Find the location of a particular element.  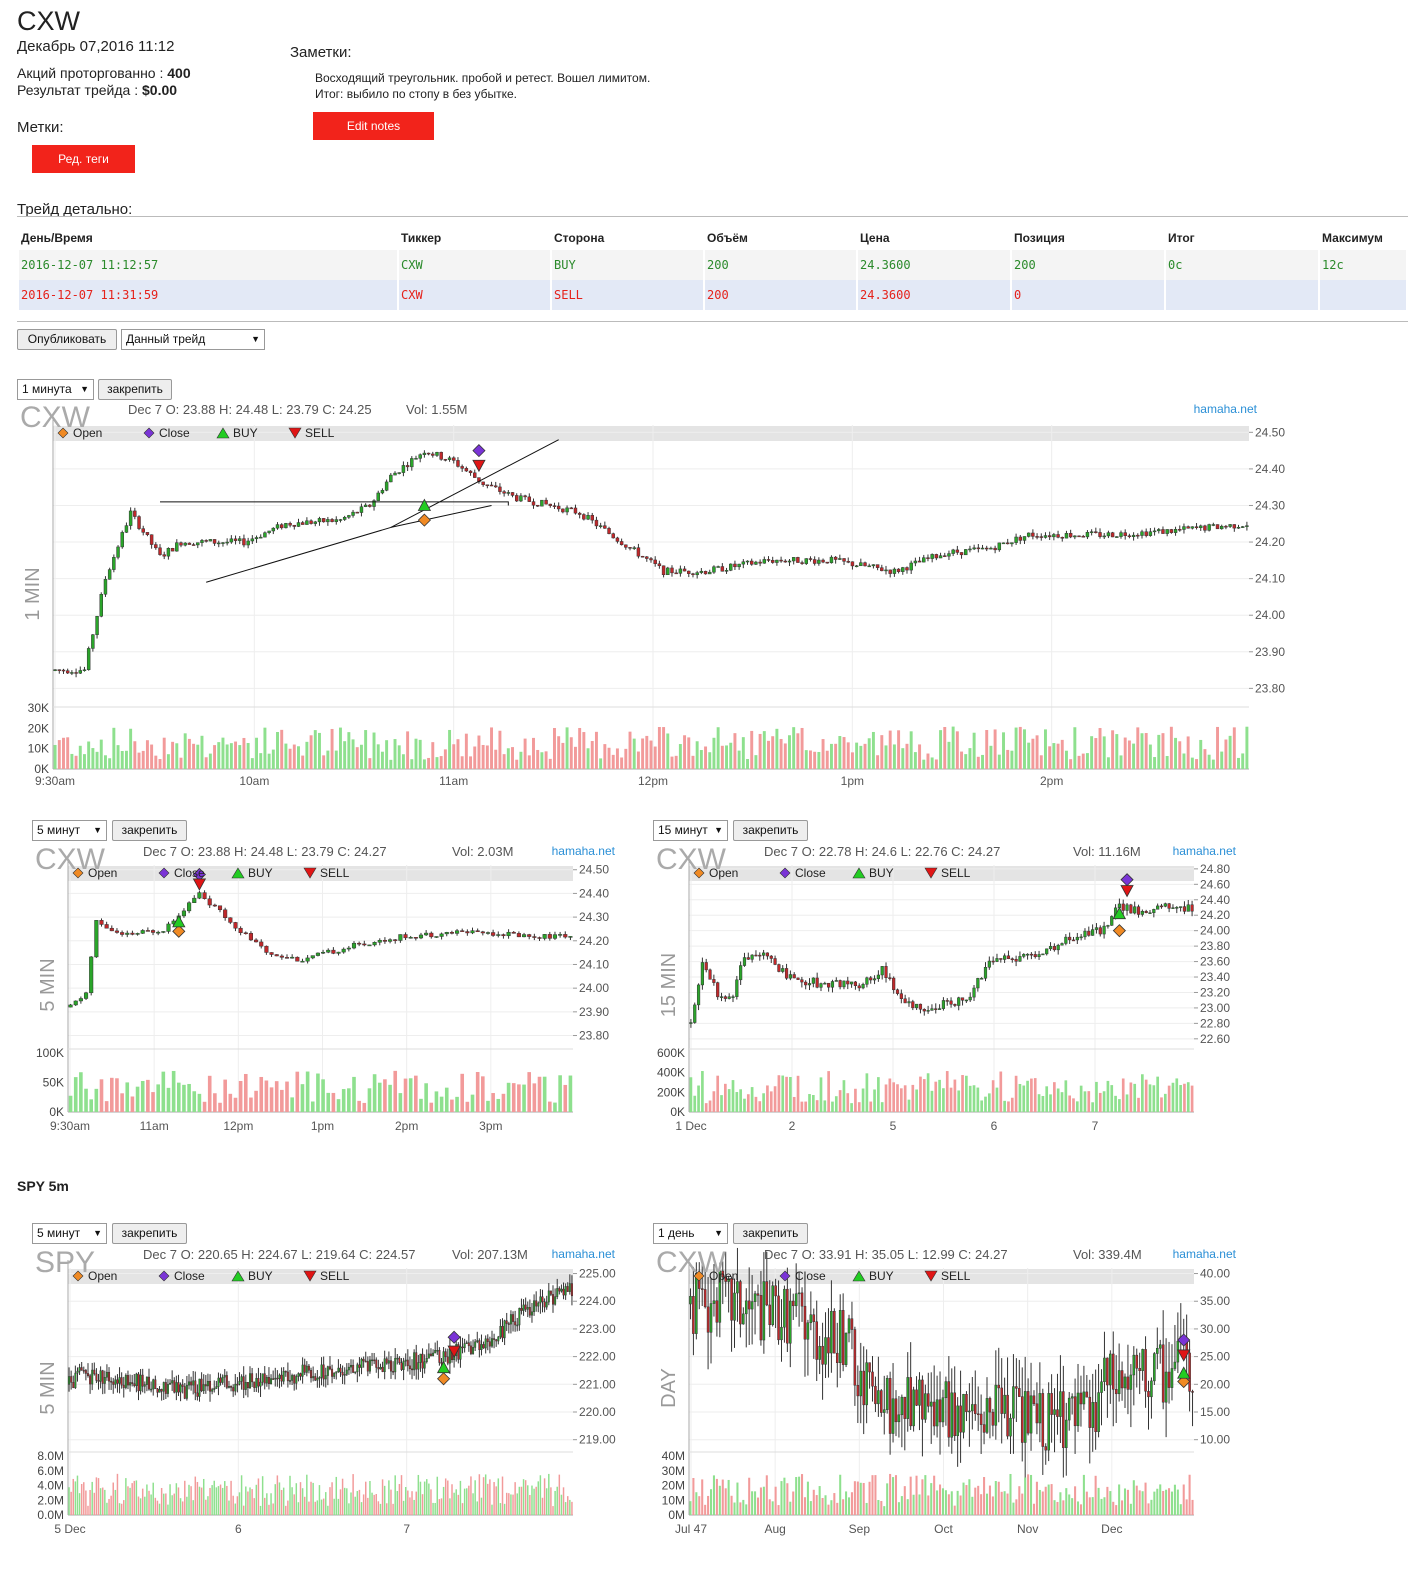

pin-button-spy: закрепить is located at coordinates (149, 1233).